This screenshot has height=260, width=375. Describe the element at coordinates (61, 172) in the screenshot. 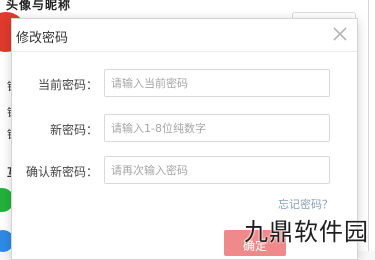

I see `confirm-password-label: 确认新密码：` at that location.